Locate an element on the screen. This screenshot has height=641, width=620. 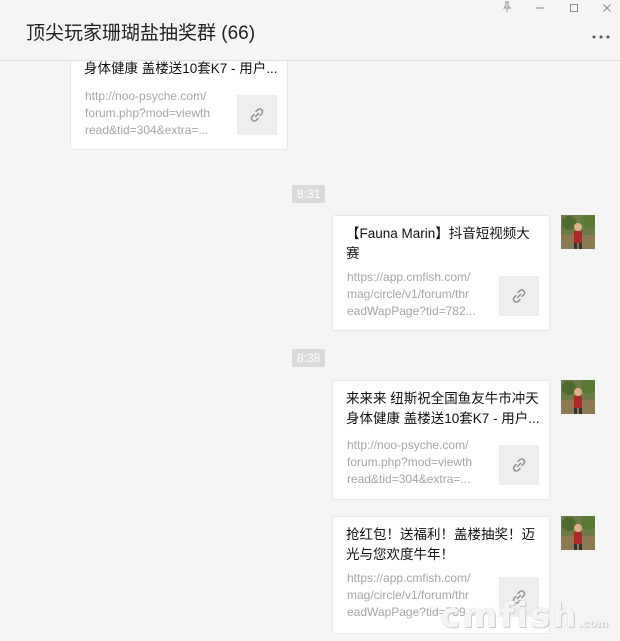
time-separator: 8:31 is located at coordinates (309, 194).